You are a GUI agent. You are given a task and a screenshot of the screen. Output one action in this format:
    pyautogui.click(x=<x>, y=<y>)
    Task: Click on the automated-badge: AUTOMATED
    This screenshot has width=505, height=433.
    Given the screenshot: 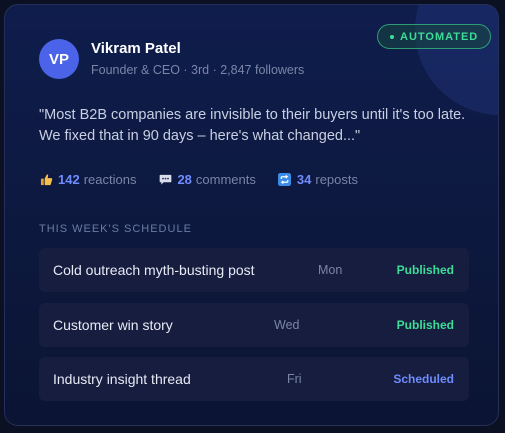 What is the action you would take?
    pyautogui.click(x=434, y=36)
    